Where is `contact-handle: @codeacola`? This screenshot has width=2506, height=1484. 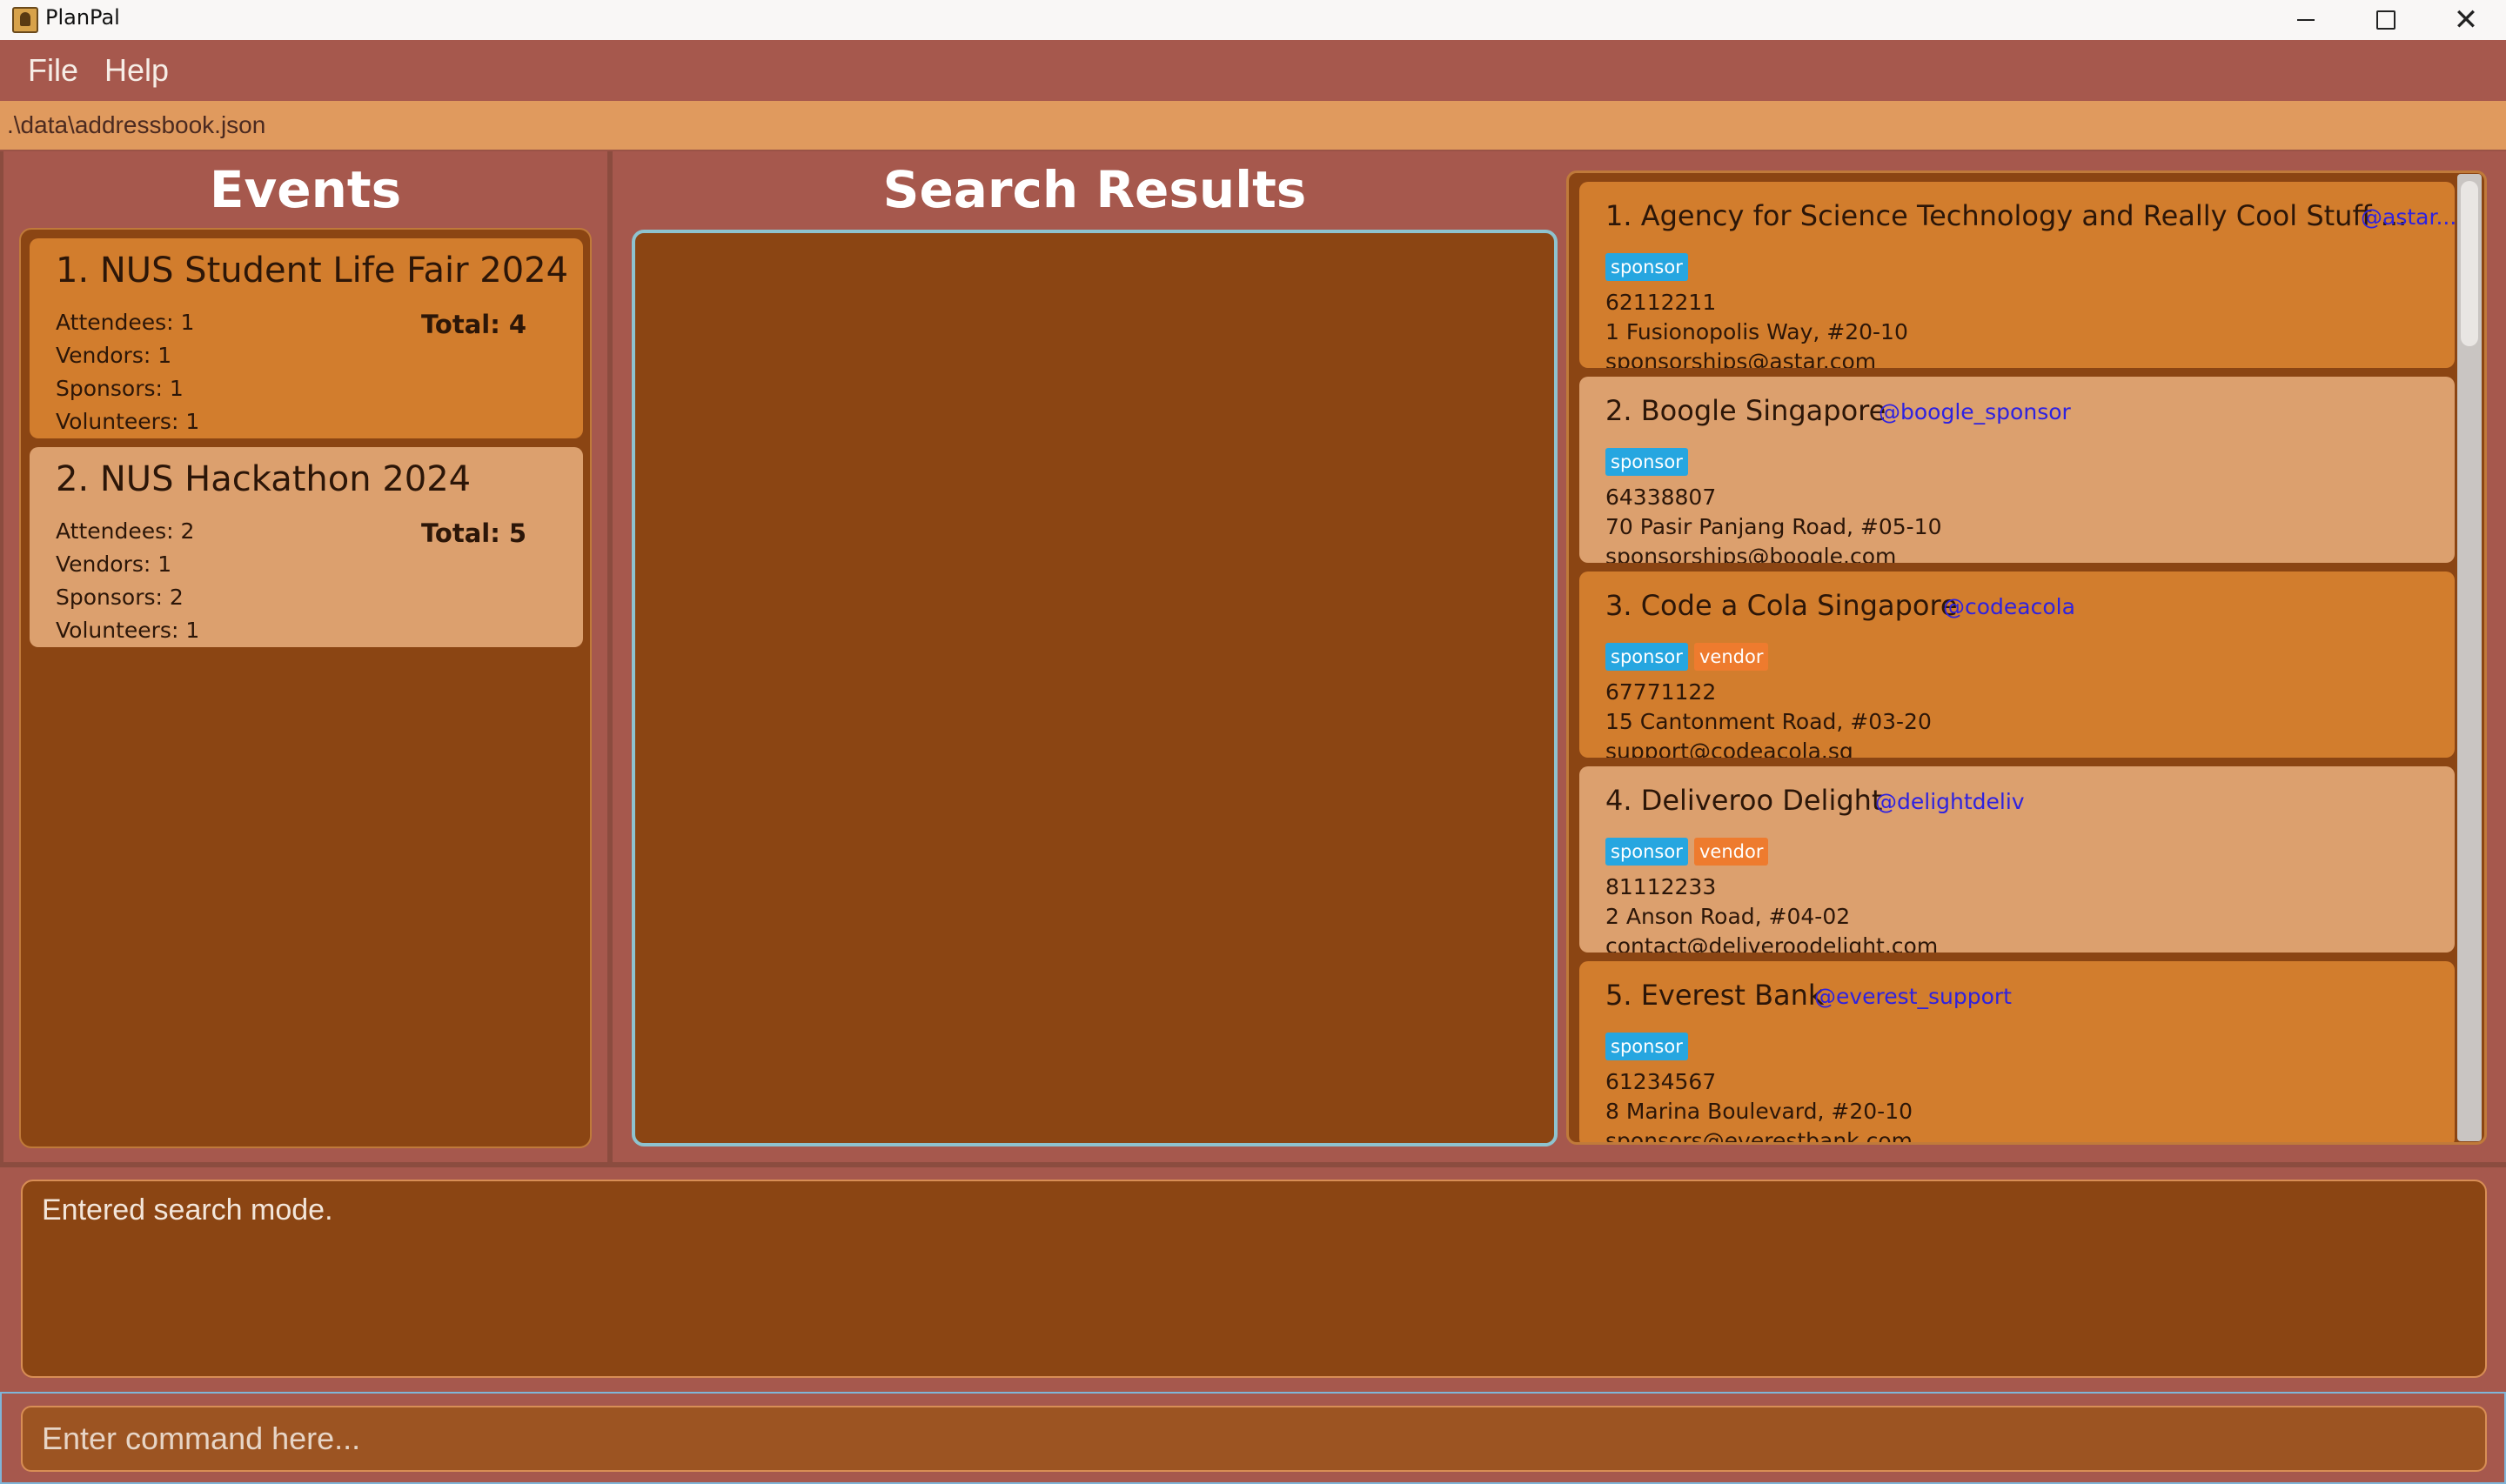 contact-handle: @codeacola is located at coordinates (2009, 606).